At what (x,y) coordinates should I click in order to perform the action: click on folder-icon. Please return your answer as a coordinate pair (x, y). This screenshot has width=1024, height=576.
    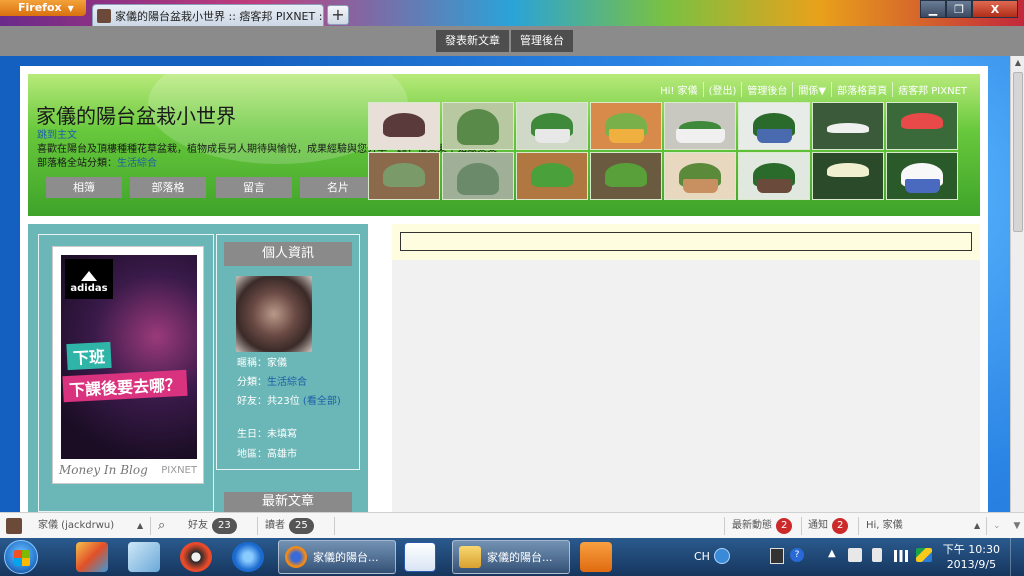
    Looking at the image, I should click on (470, 557).